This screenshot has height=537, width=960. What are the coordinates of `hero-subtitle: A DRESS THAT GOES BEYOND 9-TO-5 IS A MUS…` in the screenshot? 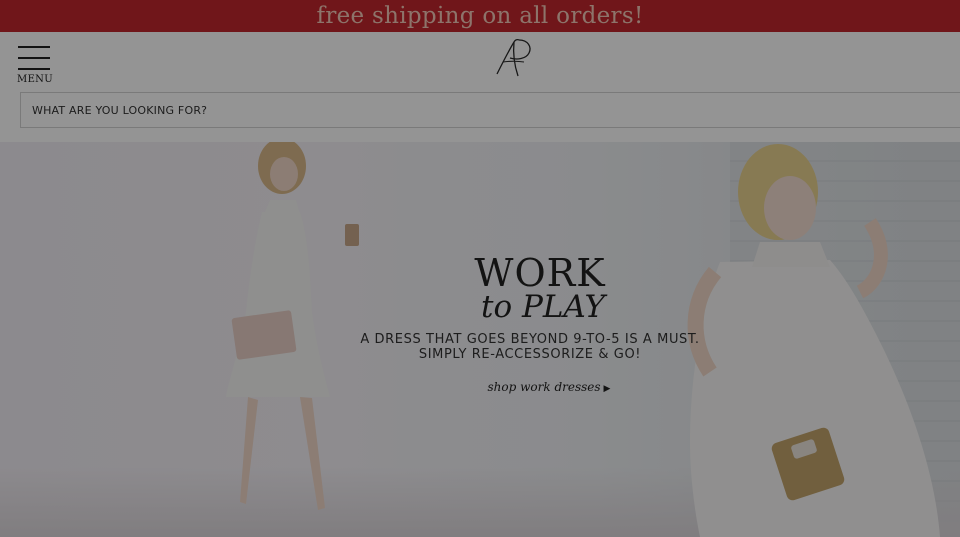 It's located at (530, 347).